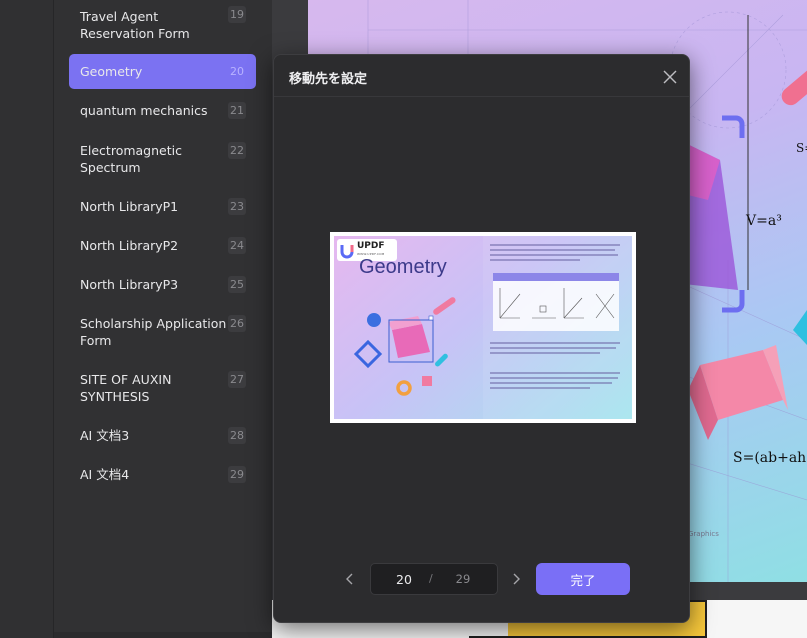 The image size is (807, 638). I want to click on formula-surface: S=(ab+ah+bh, so click(770, 458).